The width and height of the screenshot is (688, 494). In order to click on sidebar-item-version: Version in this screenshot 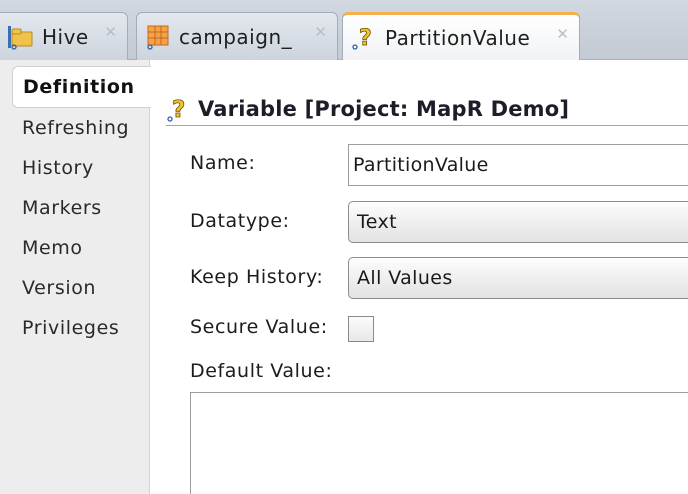, I will do `click(74, 288)`.